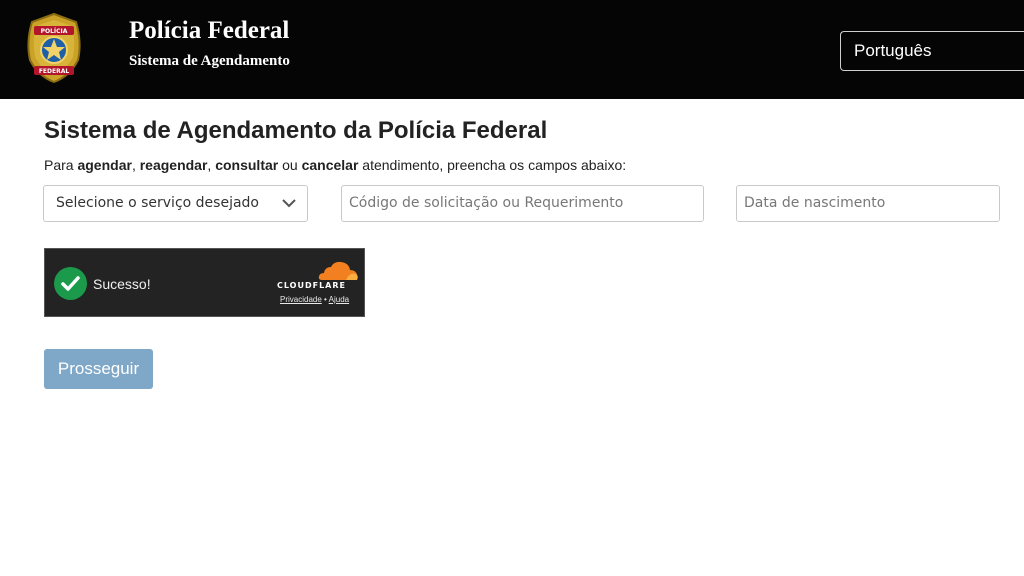  I want to click on svg-text: FEDERAL, so click(54, 71).